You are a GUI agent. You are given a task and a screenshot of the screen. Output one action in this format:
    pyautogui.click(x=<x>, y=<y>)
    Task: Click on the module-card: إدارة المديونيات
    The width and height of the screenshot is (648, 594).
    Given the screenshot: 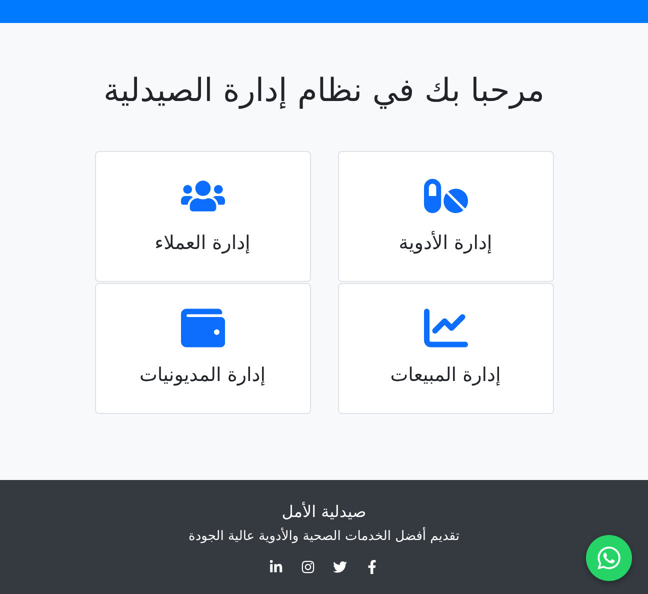 What is the action you would take?
    pyautogui.click(x=202, y=348)
    